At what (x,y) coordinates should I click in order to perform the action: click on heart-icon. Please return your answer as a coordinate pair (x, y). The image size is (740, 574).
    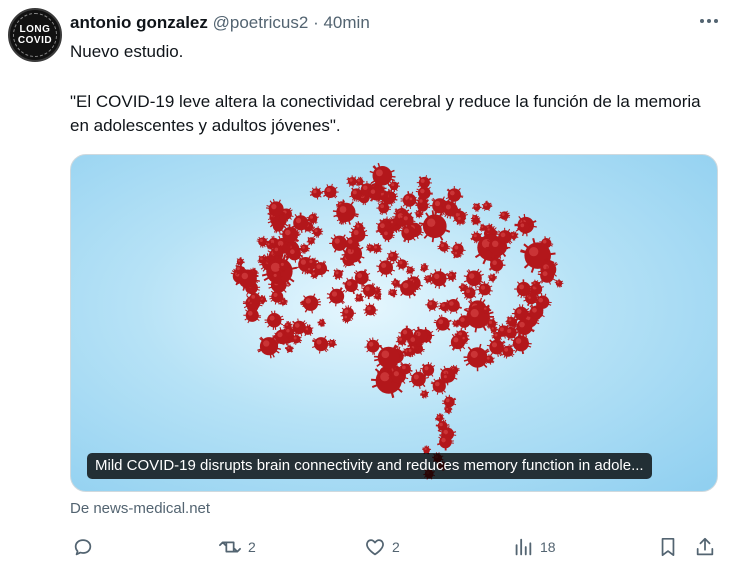
    Looking at the image, I should click on (375, 547).